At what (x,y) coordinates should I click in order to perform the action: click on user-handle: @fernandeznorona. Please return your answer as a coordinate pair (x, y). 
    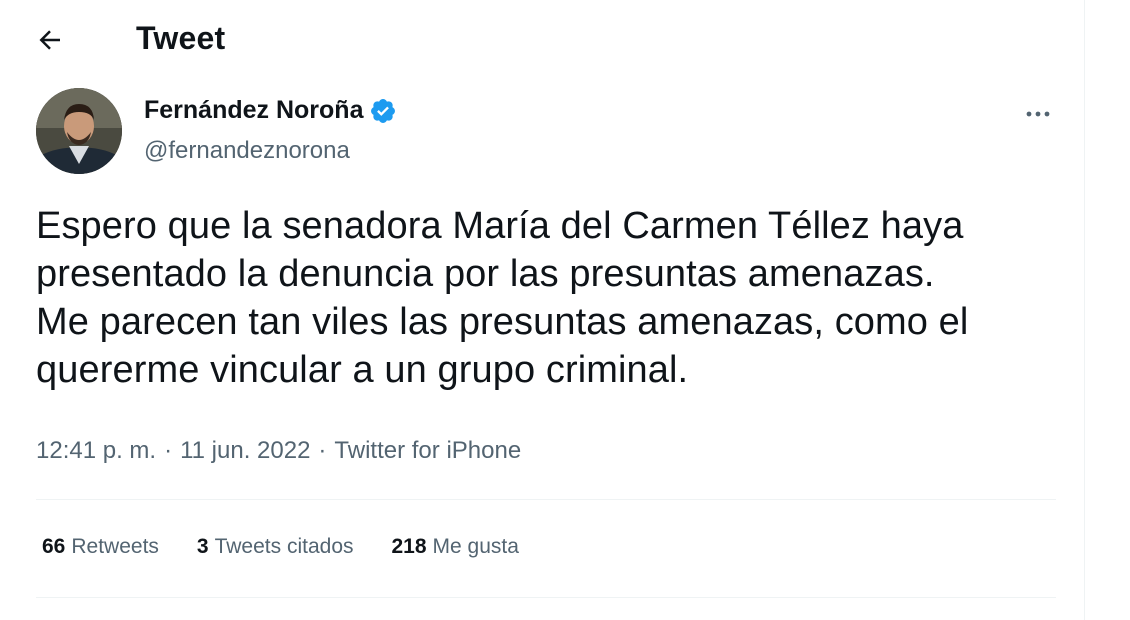
    Looking at the image, I should click on (247, 151).